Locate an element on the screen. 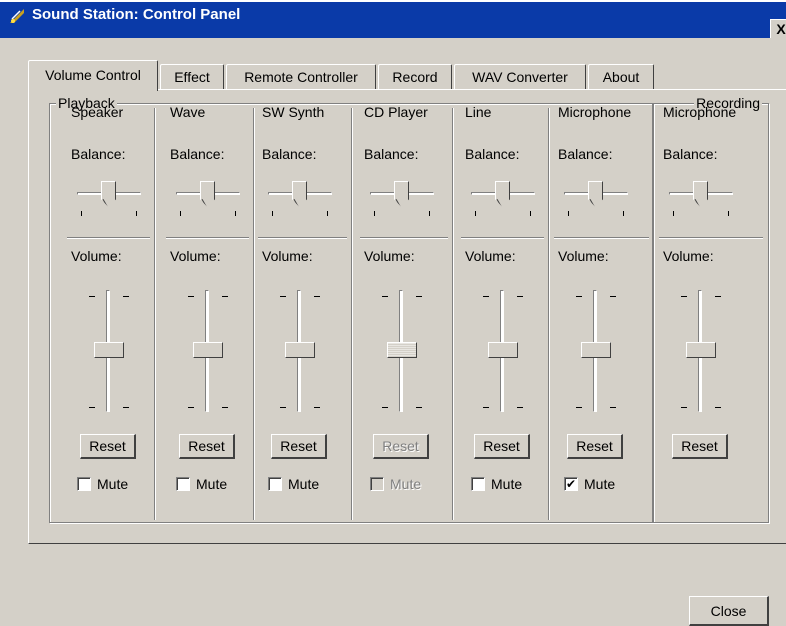 This screenshot has height=626, width=786. window-title: Sound Station: Control Panel is located at coordinates (136, 14).